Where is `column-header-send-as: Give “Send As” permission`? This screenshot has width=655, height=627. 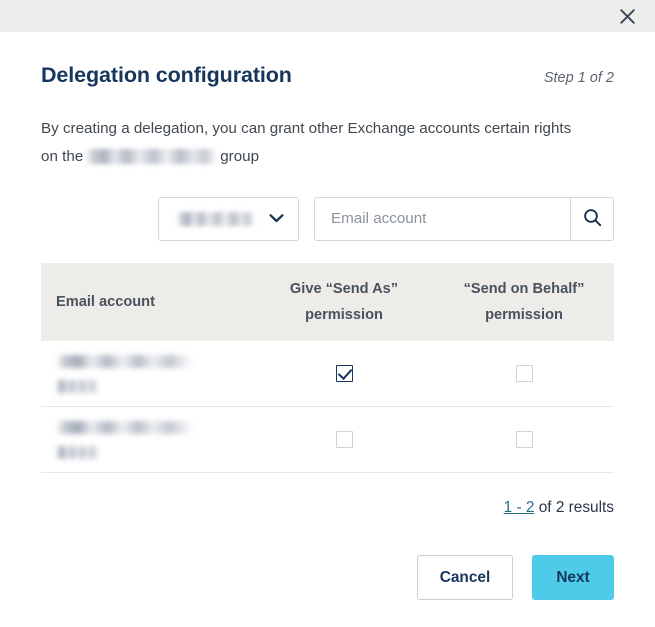 column-header-send-as: Give “Send As” permission is located at coordinates (344, 301).